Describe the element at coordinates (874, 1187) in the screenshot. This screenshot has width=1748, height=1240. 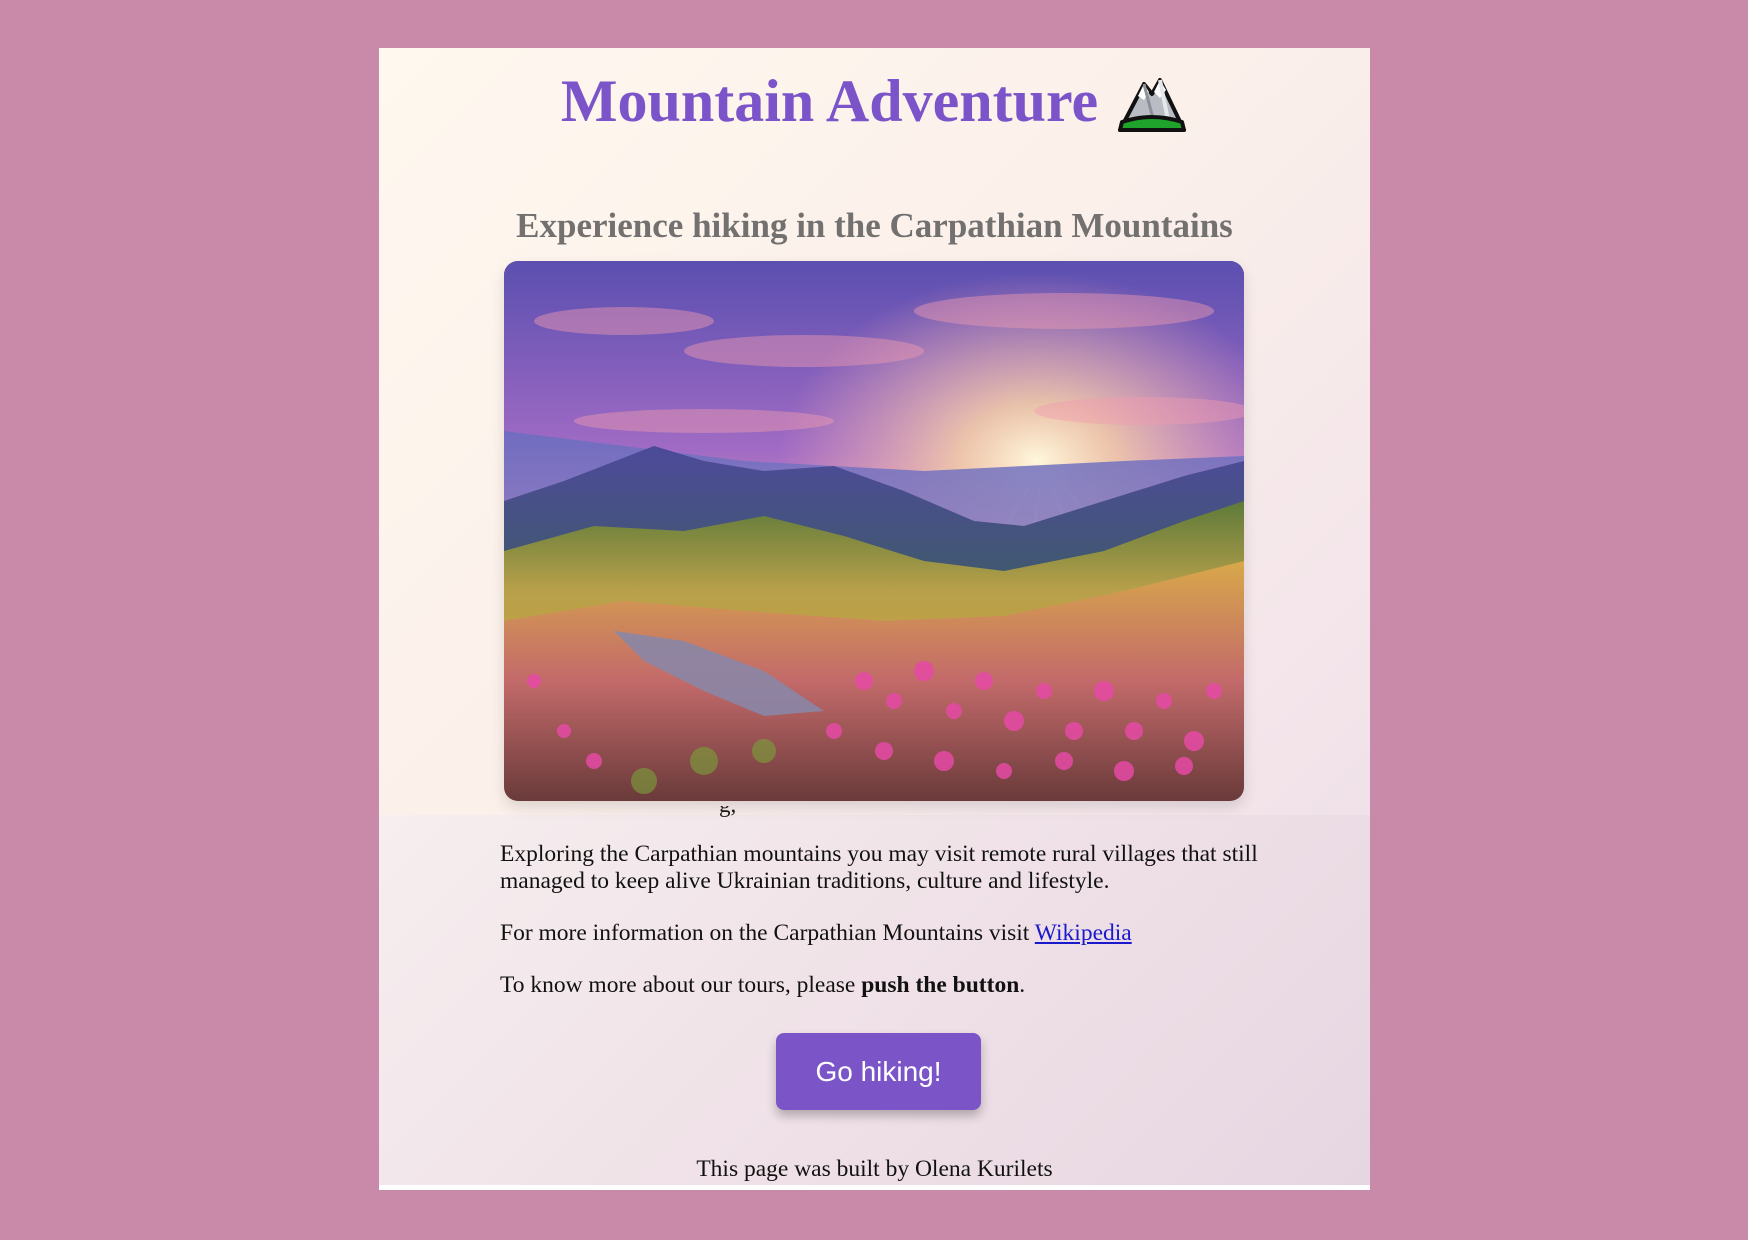
I see `card-bottom-border` at that location.